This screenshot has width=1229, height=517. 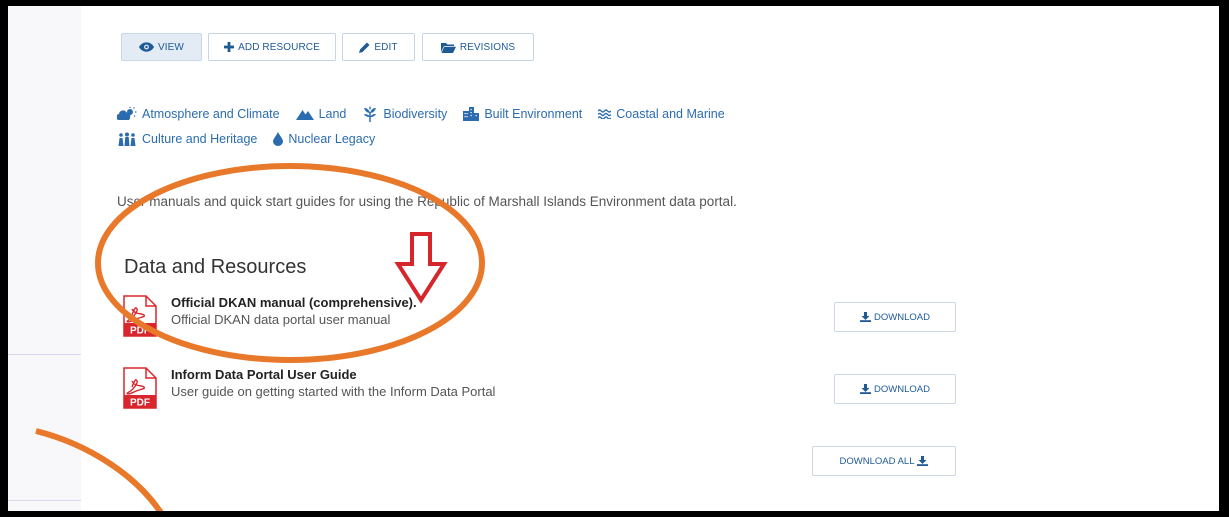 What do you see at coordinates (229, 47) in the screenshot?
I see `plus-icon` at bounding box center [229, 47].